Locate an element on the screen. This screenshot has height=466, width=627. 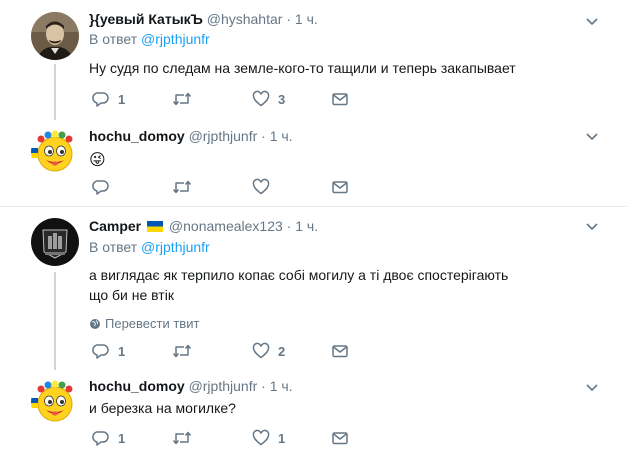
avatar-photo is located at coordinates (55, 36).